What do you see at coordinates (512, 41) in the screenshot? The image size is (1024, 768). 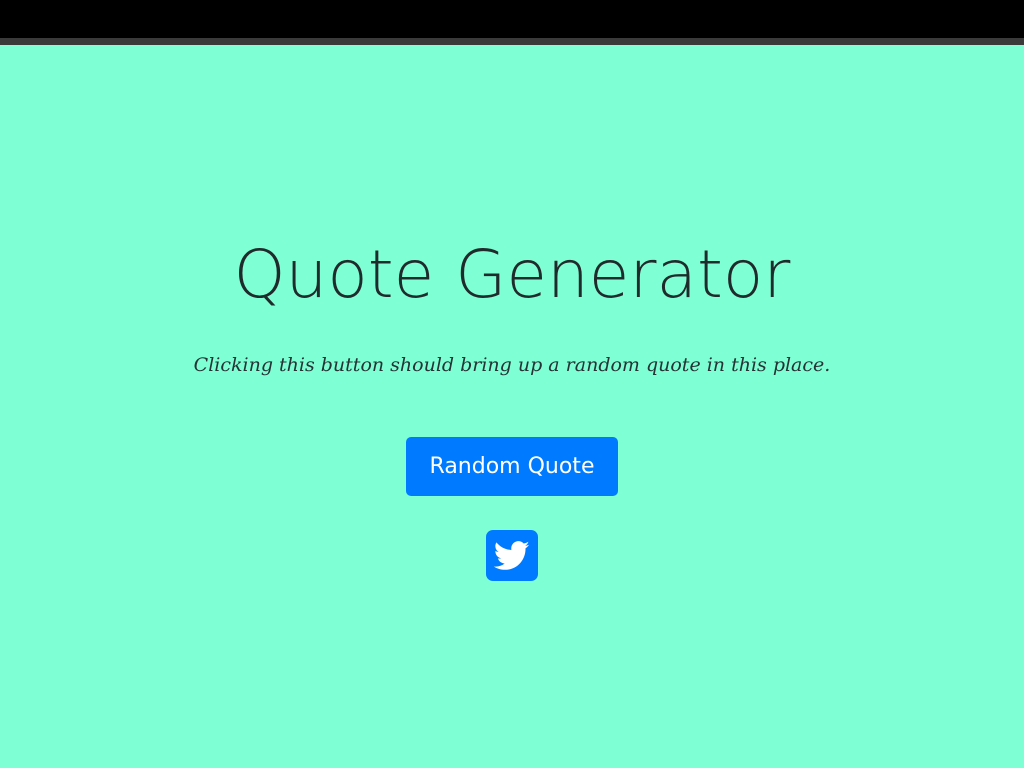 I see `top-bar-divider` at bounding box center [512, 41].